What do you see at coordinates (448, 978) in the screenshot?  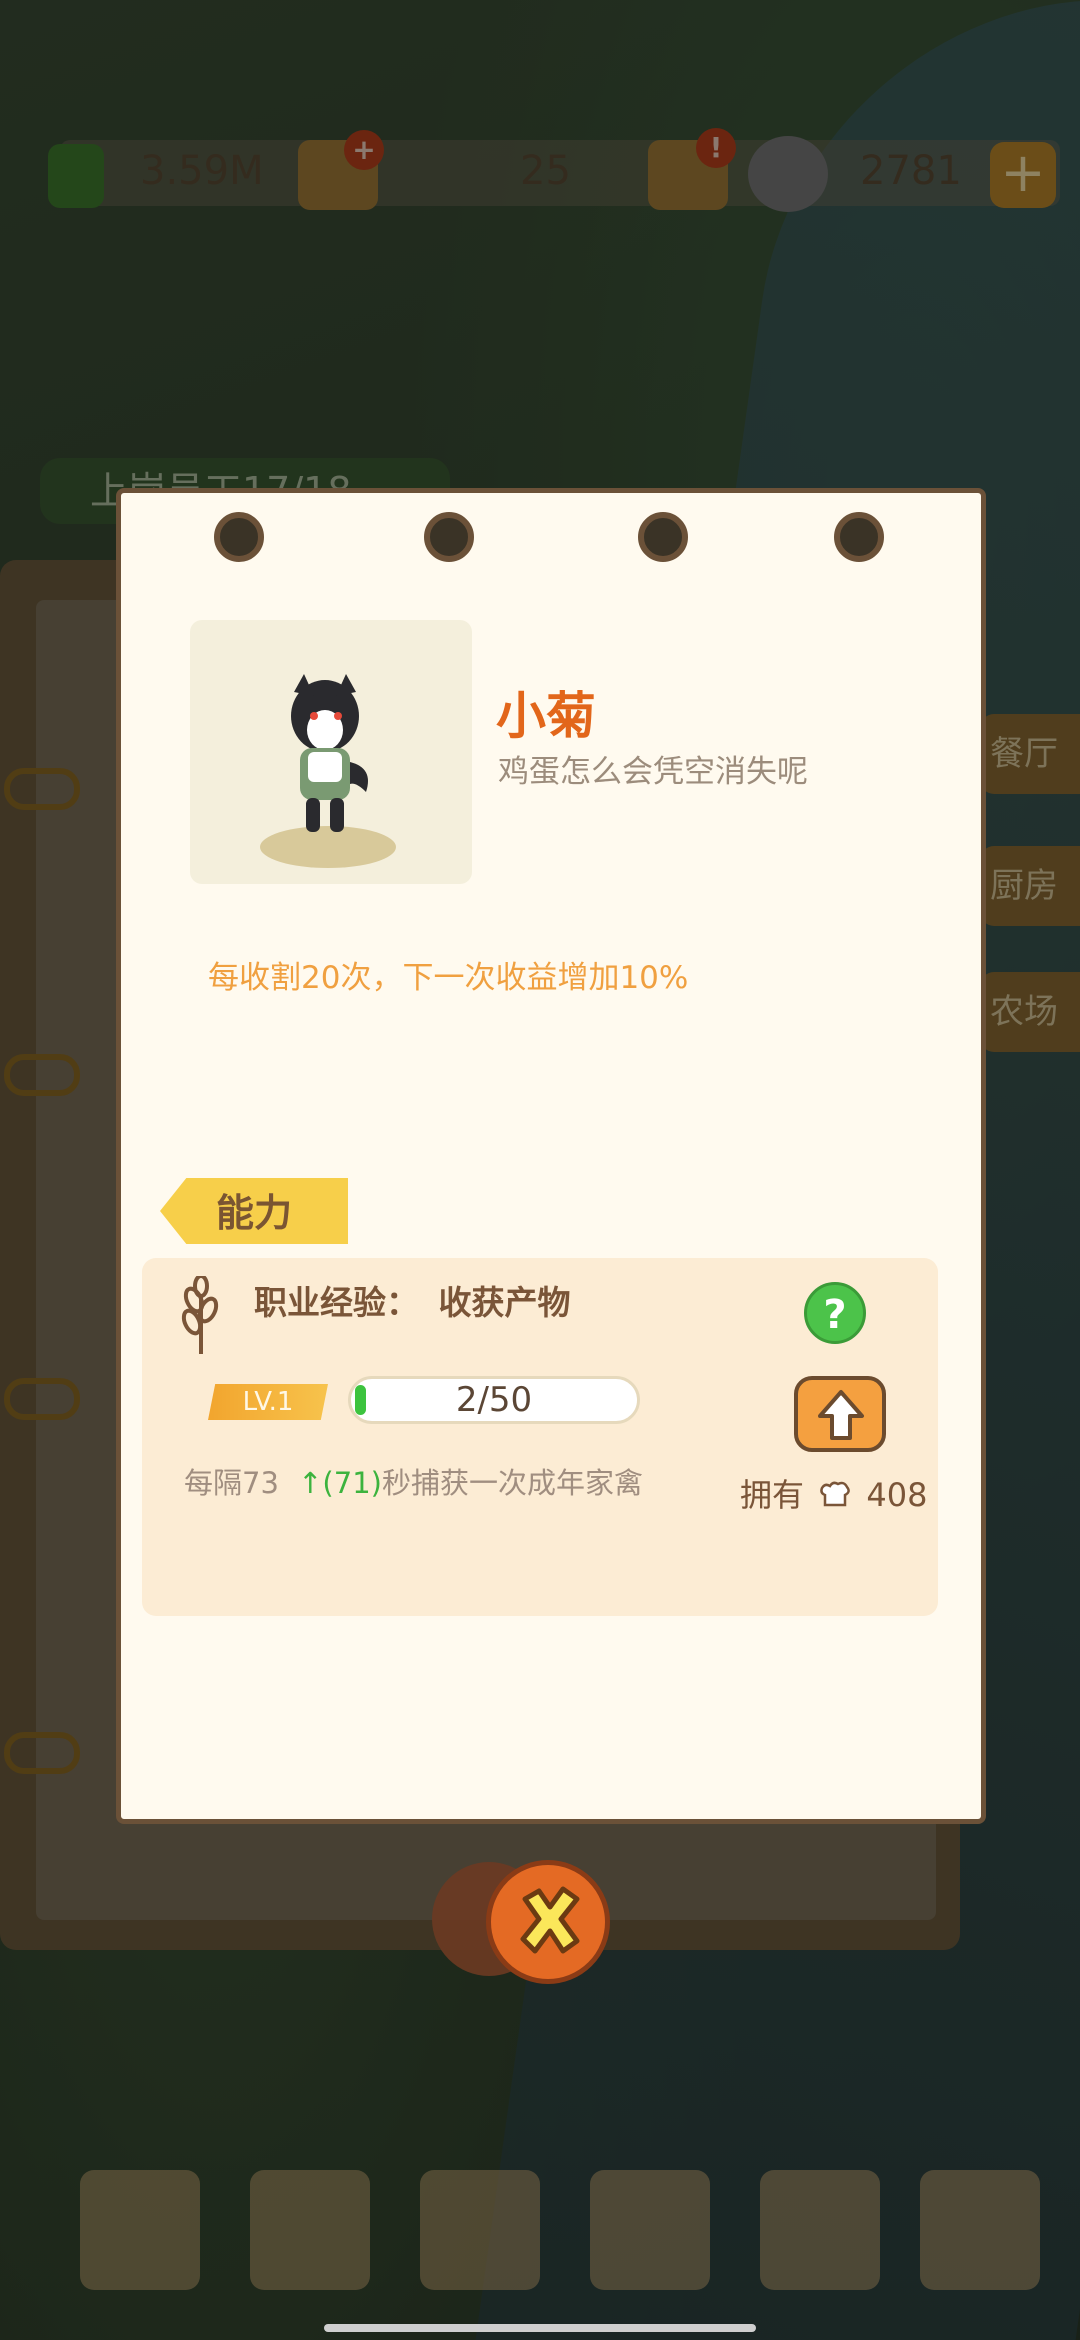 I see `character-skill: 每收割20次，下一次收益增加10%` at bounding box center [448, 978].